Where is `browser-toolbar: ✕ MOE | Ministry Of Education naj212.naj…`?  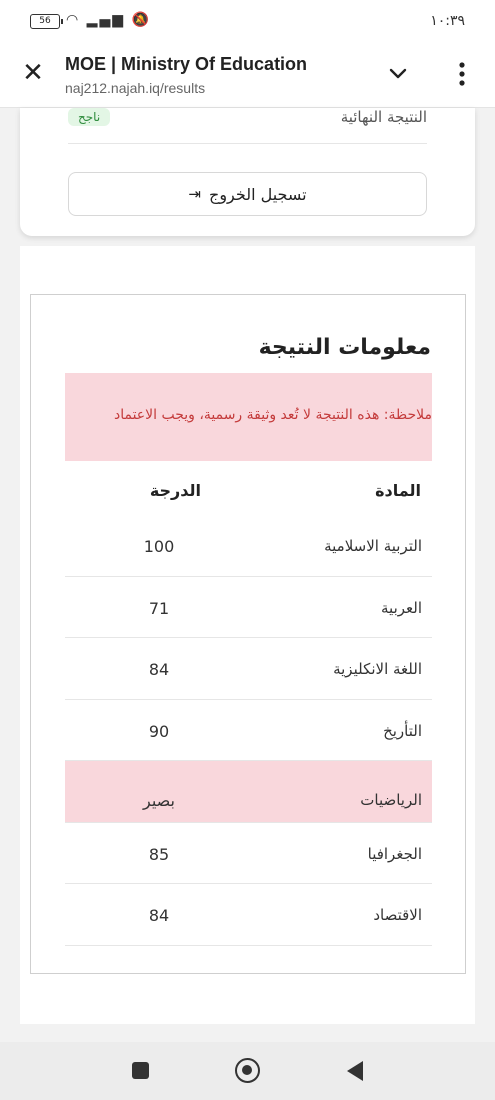 browser-toolbar: ✕ MOE | Ministry Of Education naj212.naj… is located at coordinates (247, 74).